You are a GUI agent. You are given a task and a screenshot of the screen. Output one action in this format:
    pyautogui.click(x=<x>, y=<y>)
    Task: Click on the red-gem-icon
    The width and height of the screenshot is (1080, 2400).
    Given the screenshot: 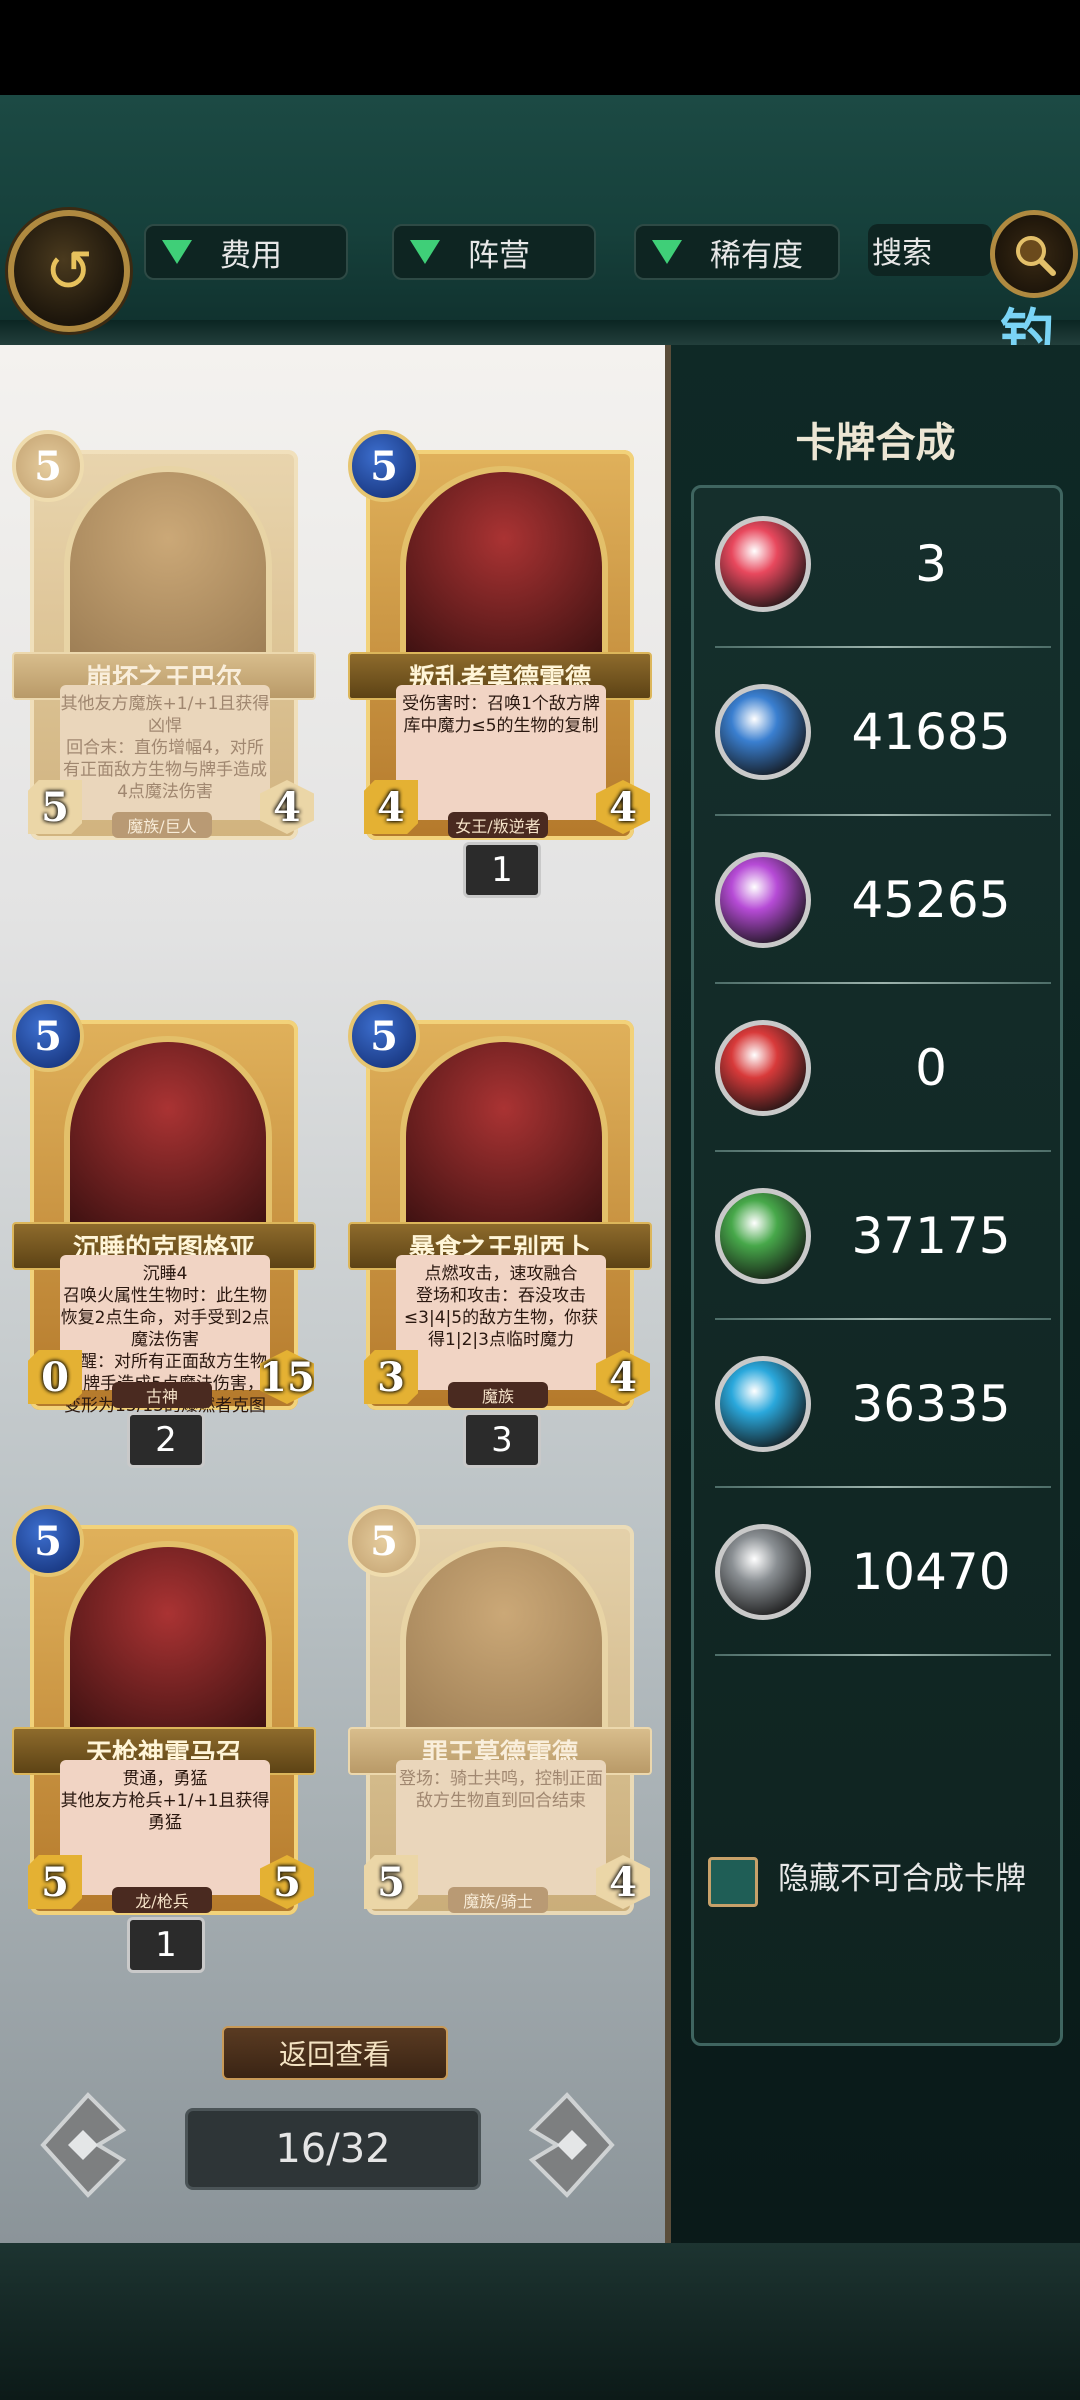 What is the action you would take?
    pyautogui.click(x=763, y=564)
    